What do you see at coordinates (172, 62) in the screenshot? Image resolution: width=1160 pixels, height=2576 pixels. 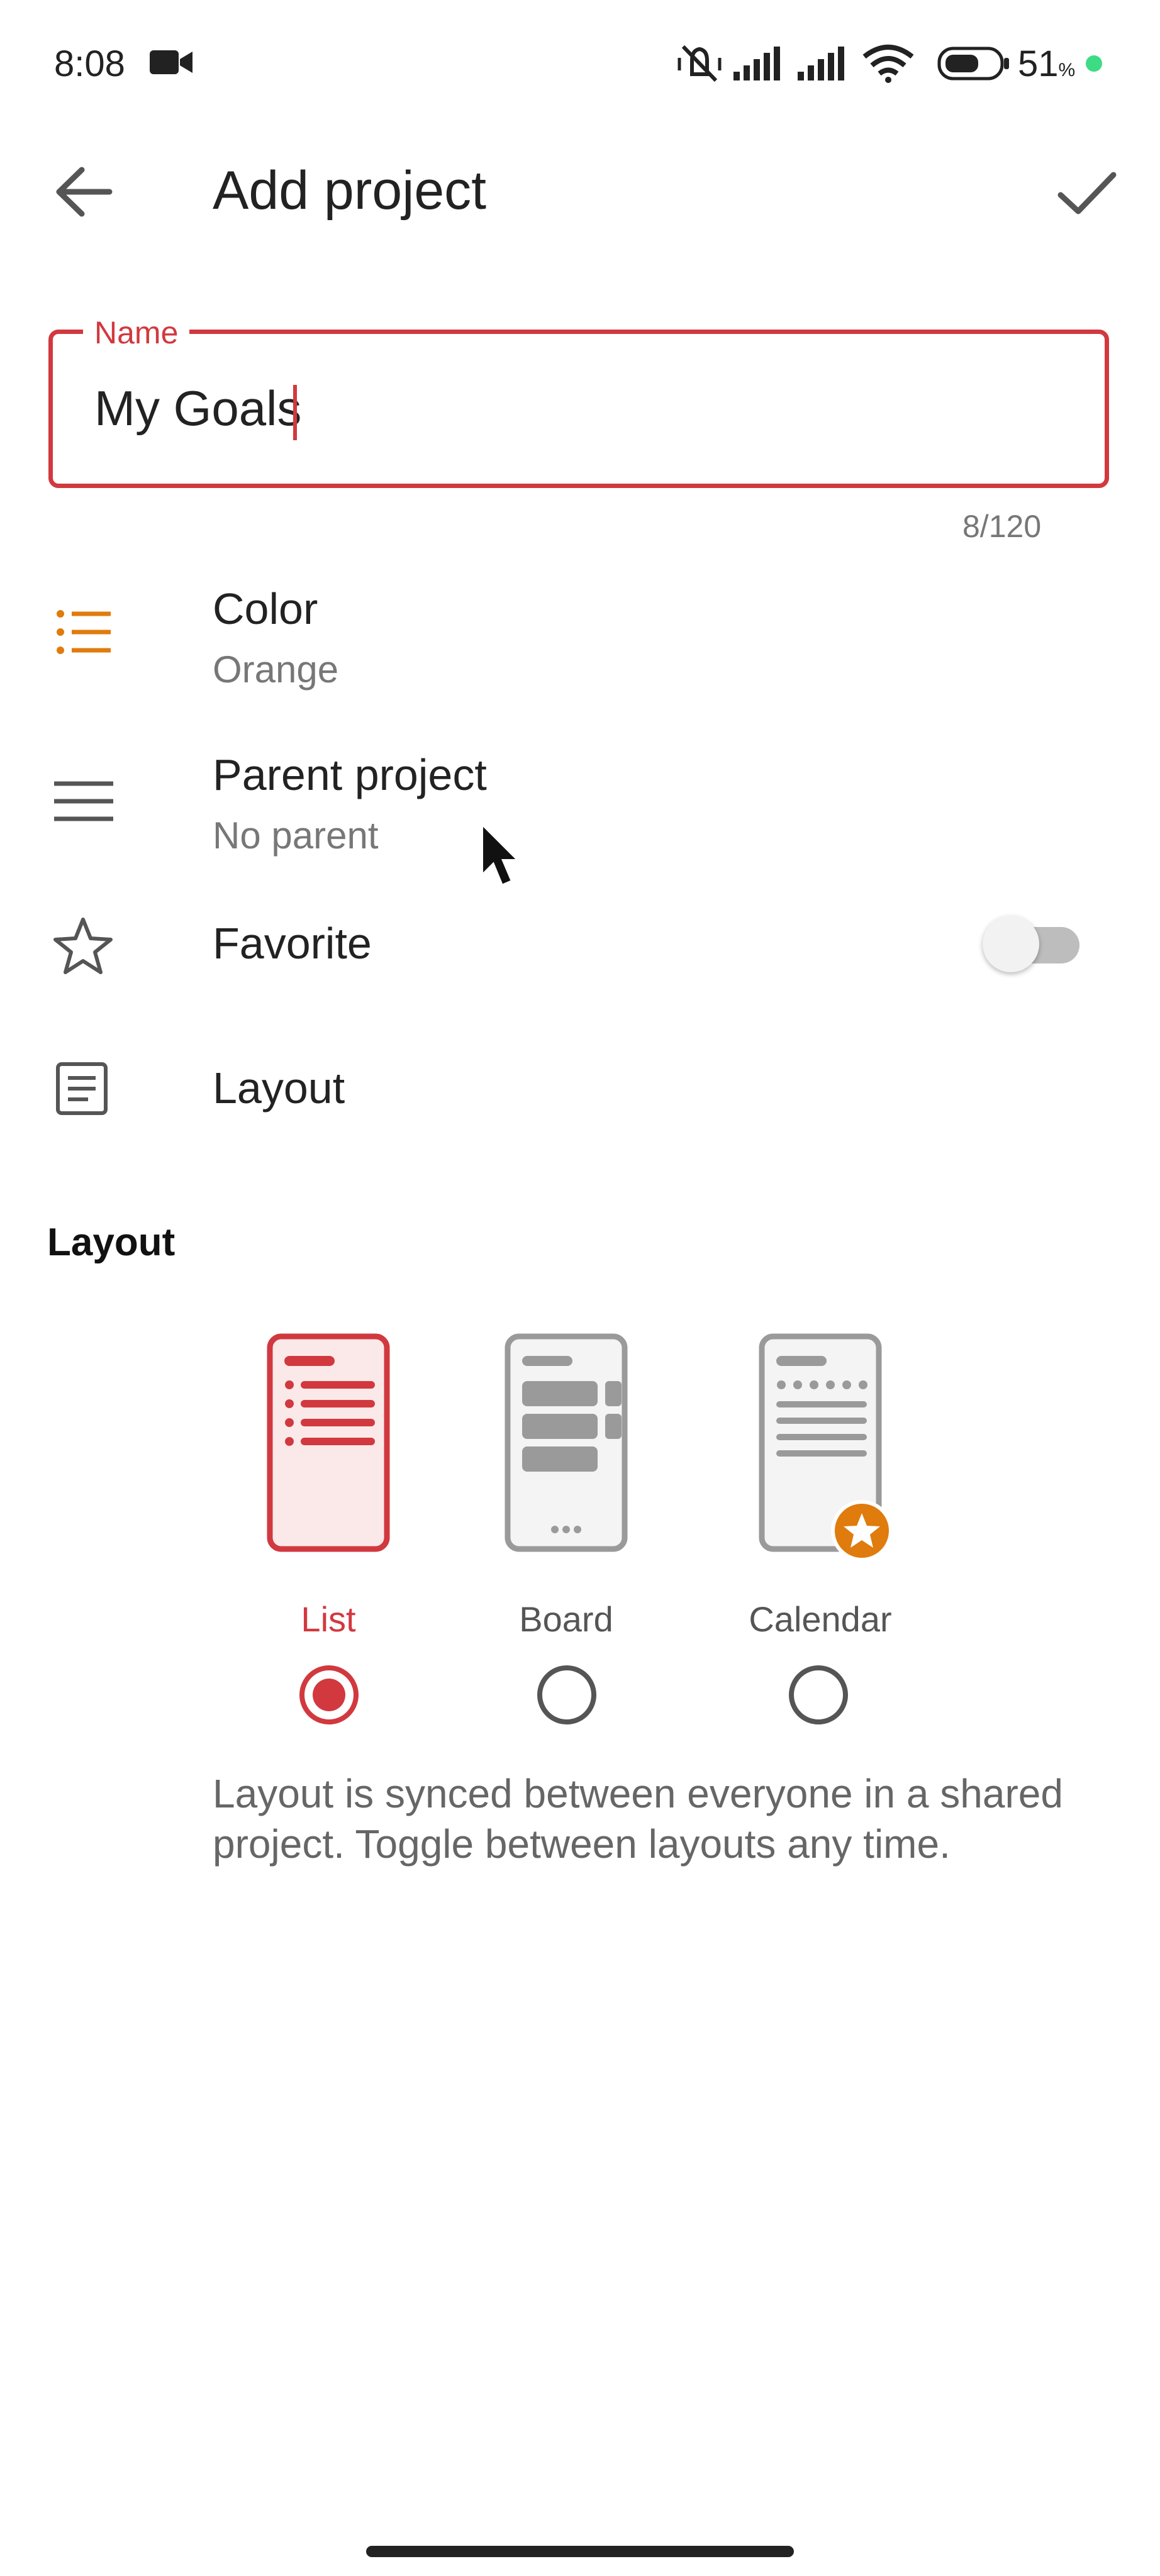 I see `video-camera-icon` at bounding box center [172, 62].